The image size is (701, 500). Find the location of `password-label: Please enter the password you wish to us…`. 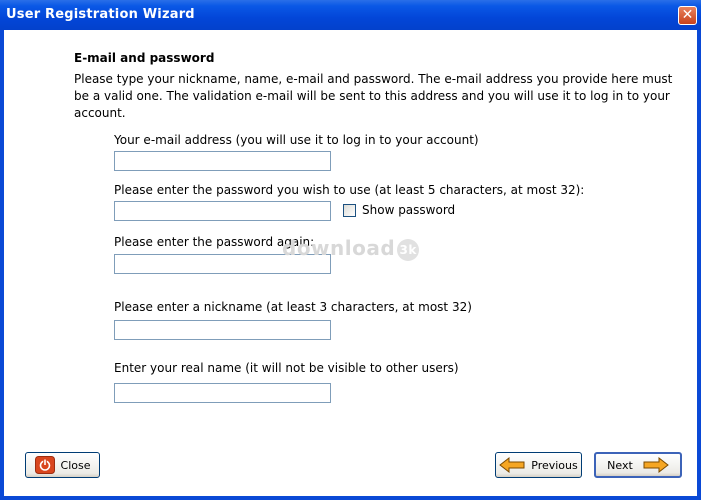

password-label: Please enter the password you wish to us… is located at coordinates (349, 190).